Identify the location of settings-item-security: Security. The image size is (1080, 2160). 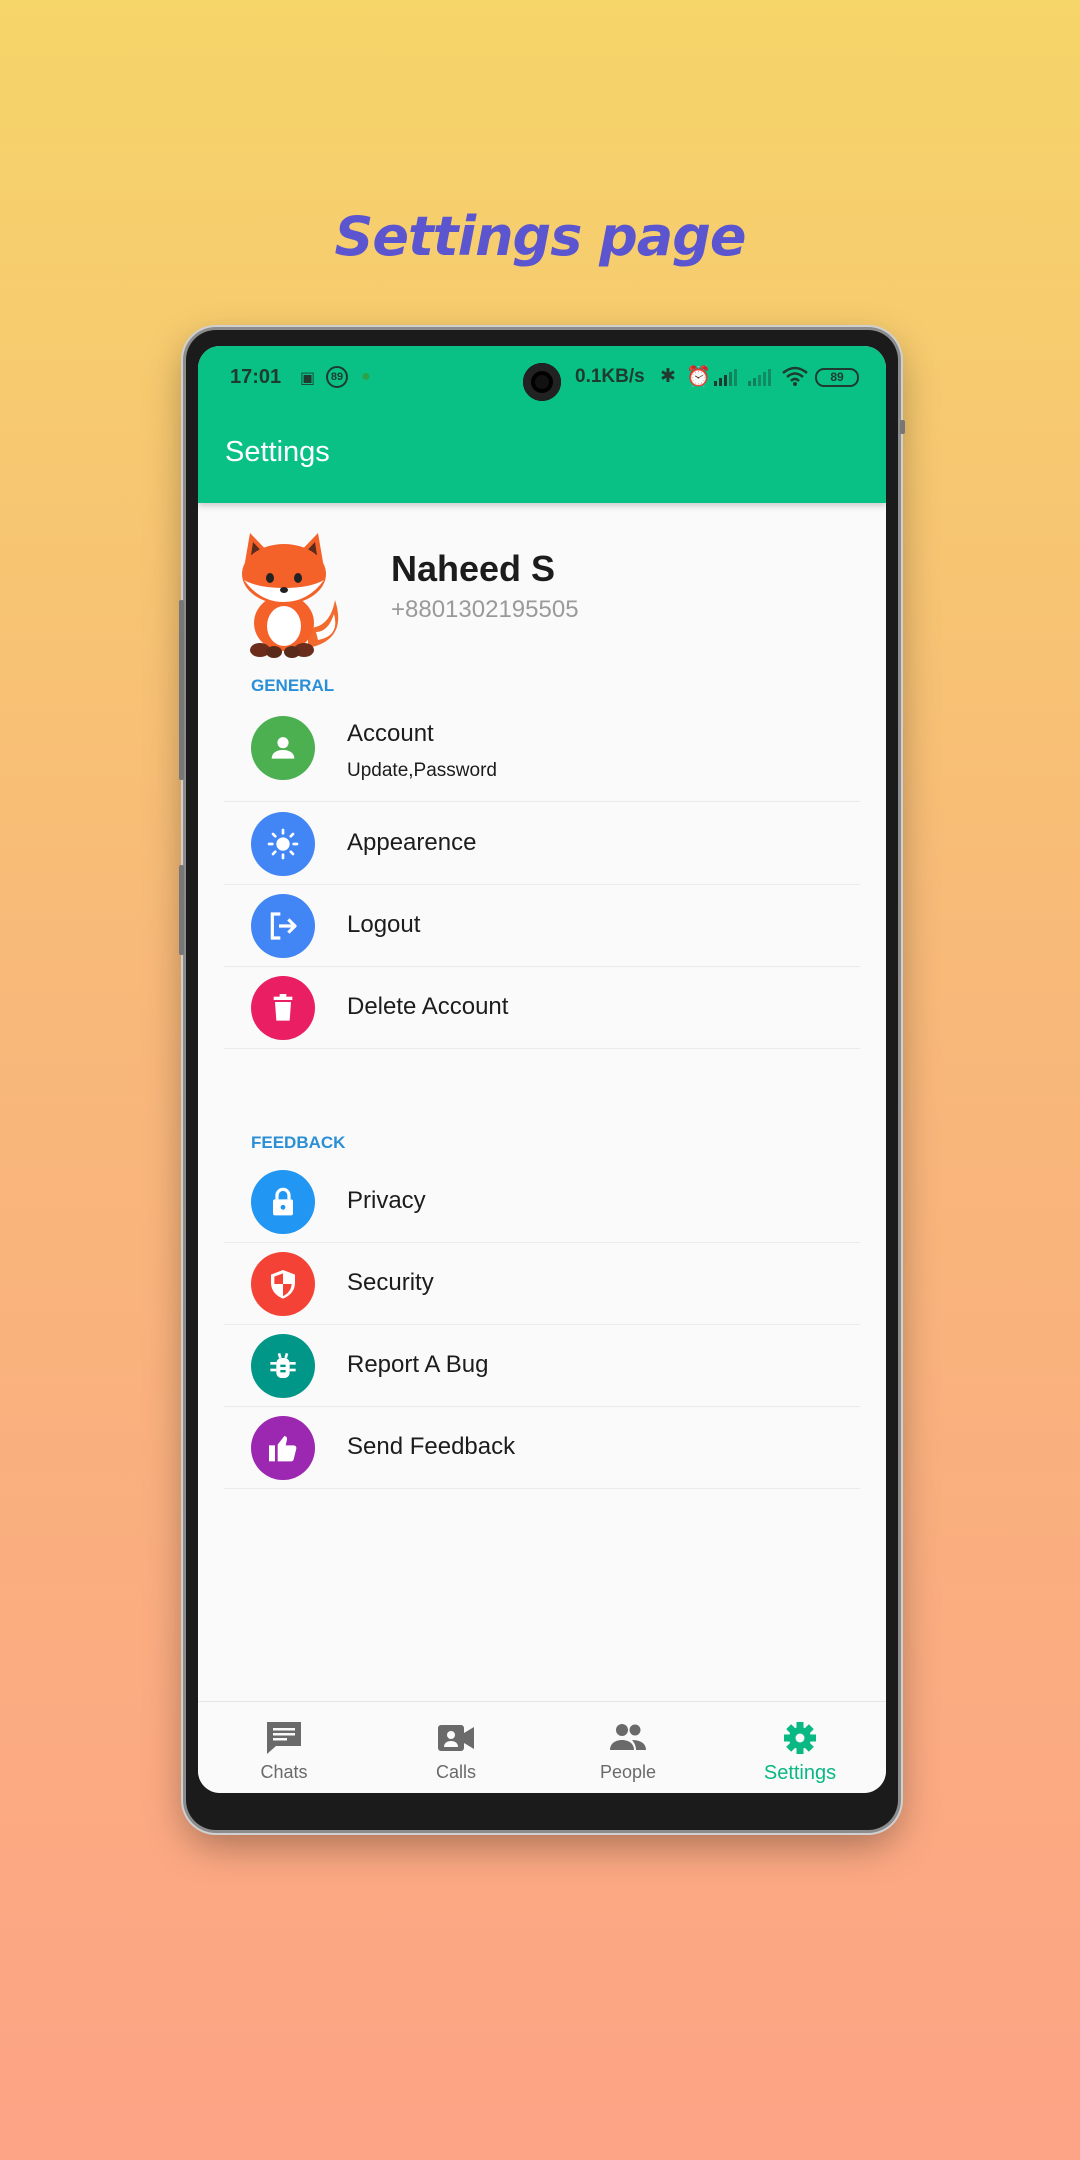
(542, 1283).